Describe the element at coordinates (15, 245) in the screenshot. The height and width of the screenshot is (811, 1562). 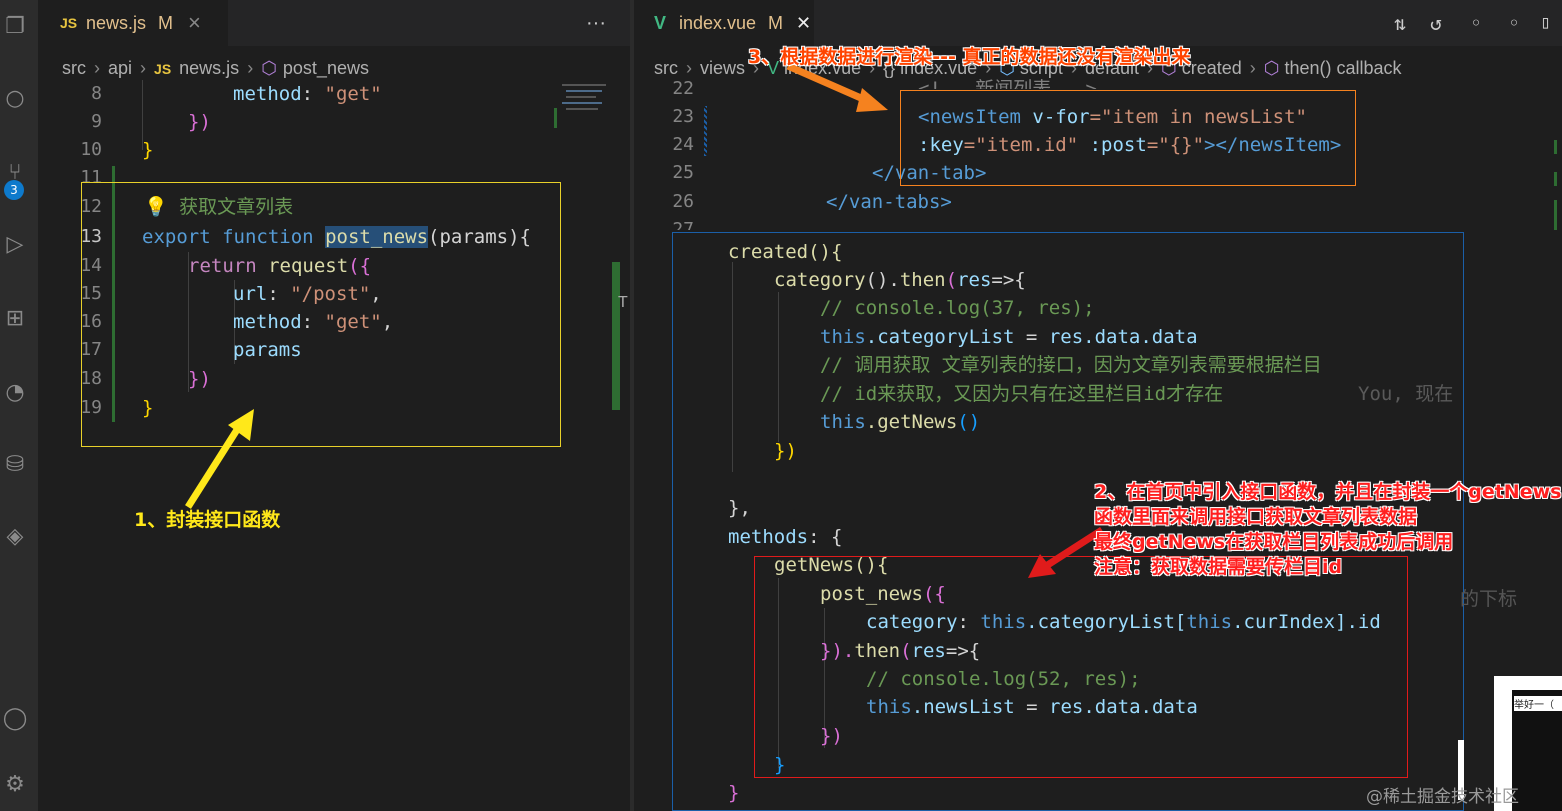
I see `run-debug-icon: ▷` at that location.